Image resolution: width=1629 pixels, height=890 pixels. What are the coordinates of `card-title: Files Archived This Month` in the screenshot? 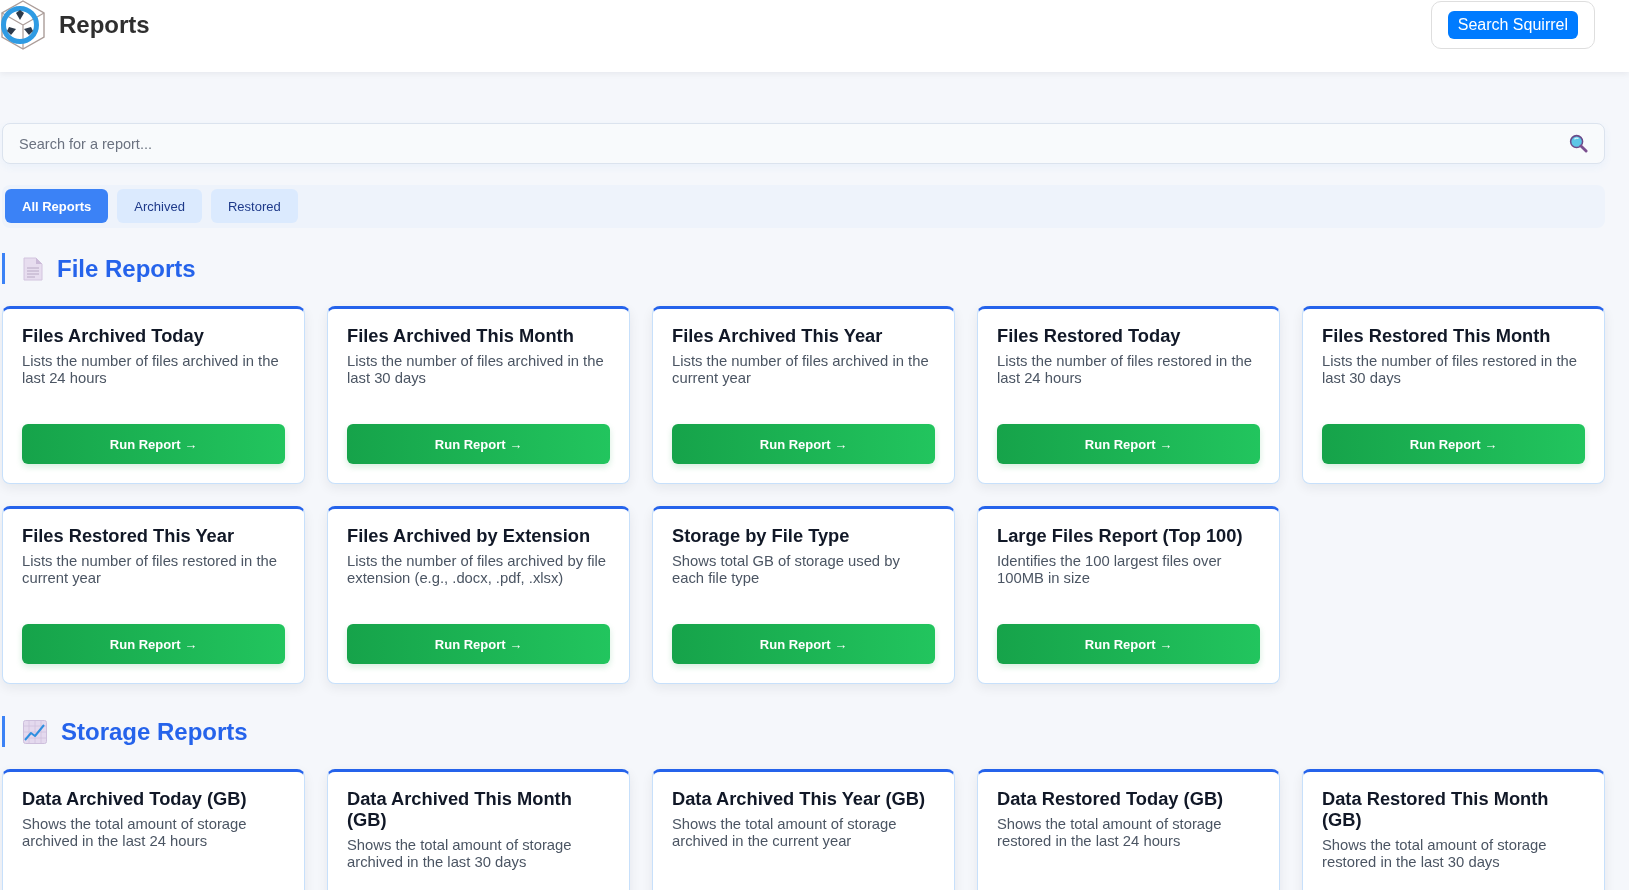 It's located at (461, 335).